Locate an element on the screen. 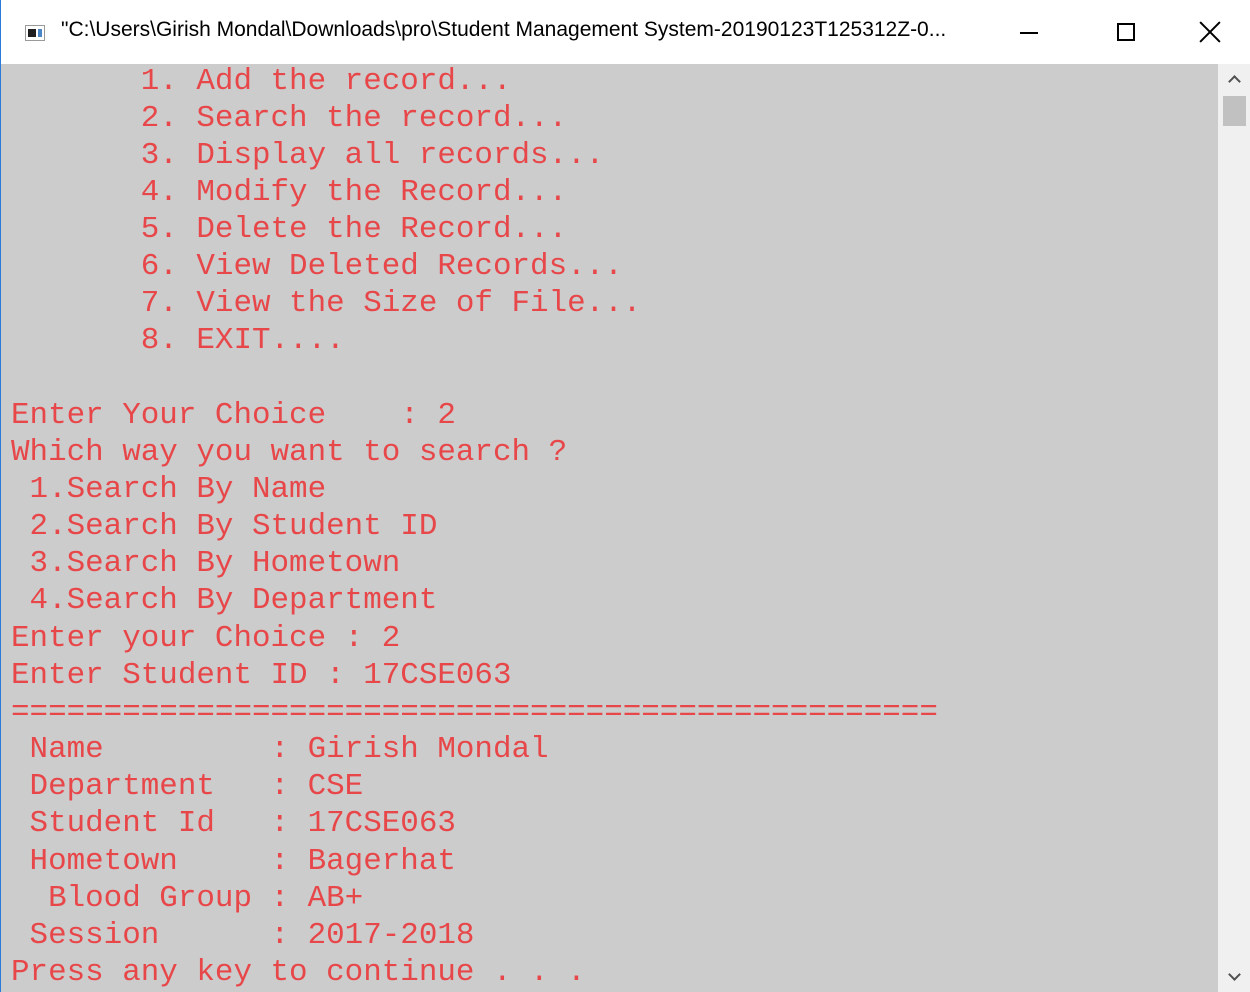  scroll-down-button is located at coordinates (1234, 977).